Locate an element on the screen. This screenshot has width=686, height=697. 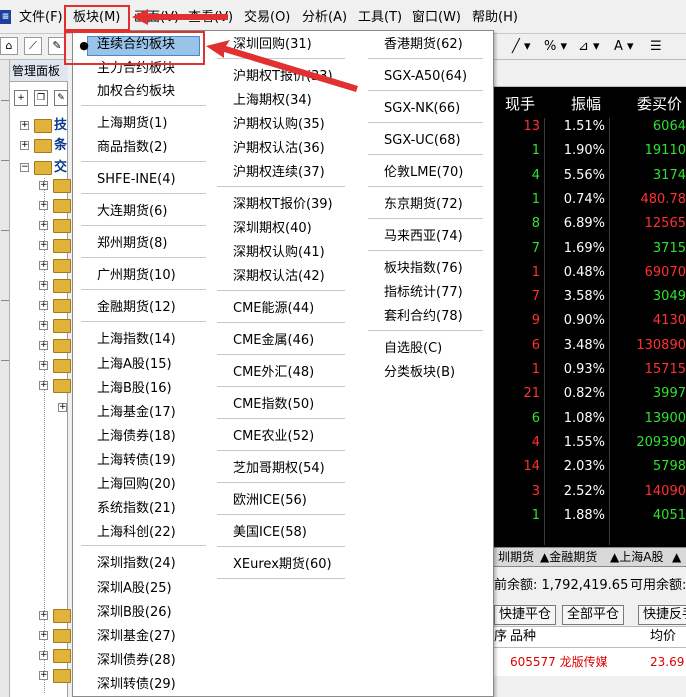
arrow-to-item is located at coordinates (282, 66).